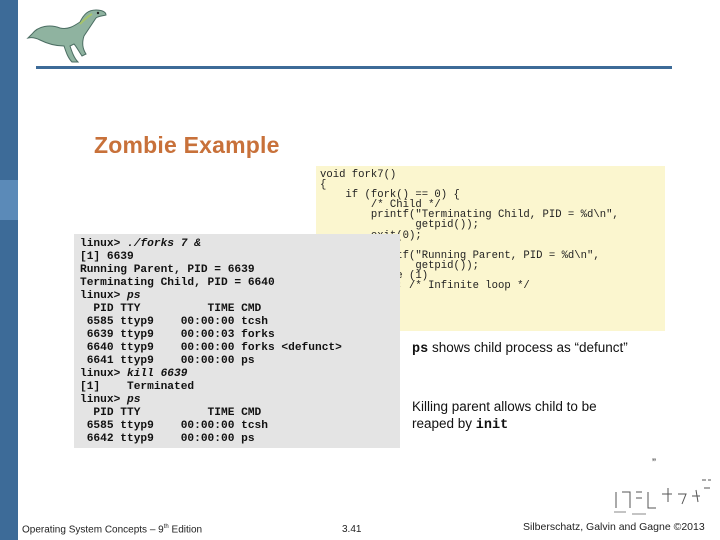 The image size is (720, 540). I want to click on terminal-line: [1] Terminated, so click(211, 387).